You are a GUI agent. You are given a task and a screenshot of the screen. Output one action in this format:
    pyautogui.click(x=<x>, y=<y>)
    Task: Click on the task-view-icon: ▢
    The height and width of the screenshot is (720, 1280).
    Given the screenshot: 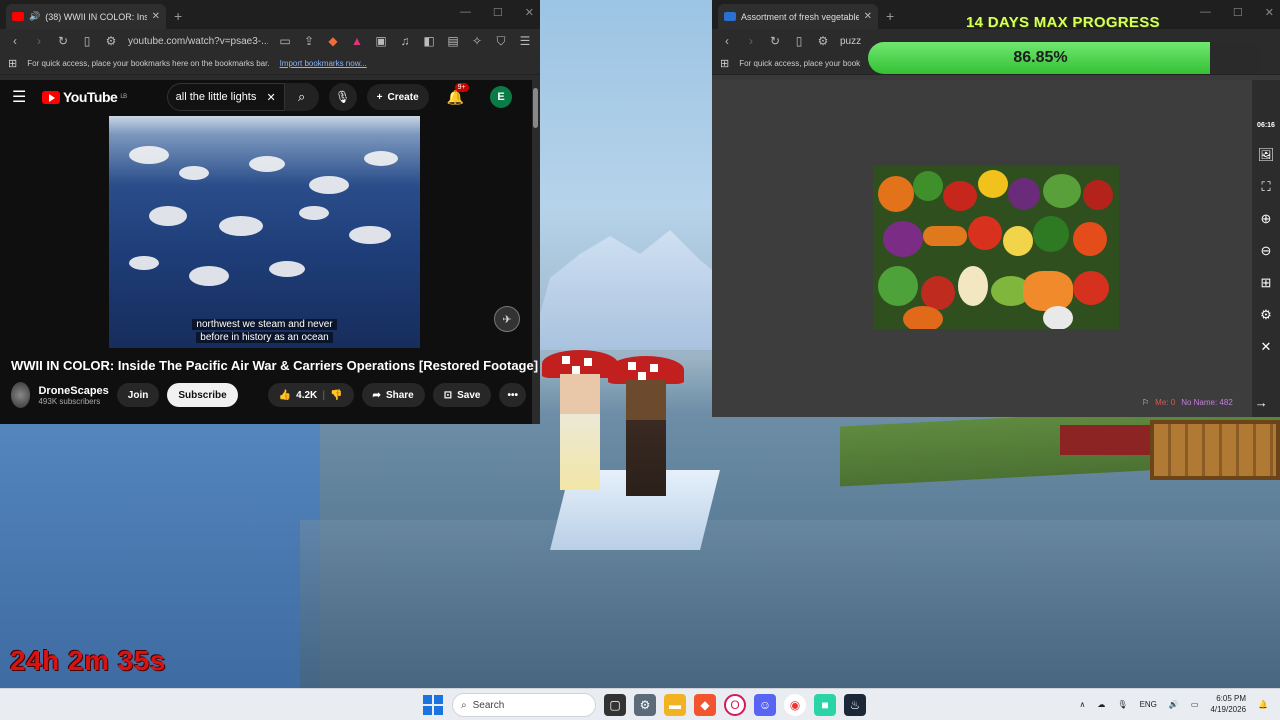 What is the action you would take?
    pyautogui.click(x=615, y=705)
    